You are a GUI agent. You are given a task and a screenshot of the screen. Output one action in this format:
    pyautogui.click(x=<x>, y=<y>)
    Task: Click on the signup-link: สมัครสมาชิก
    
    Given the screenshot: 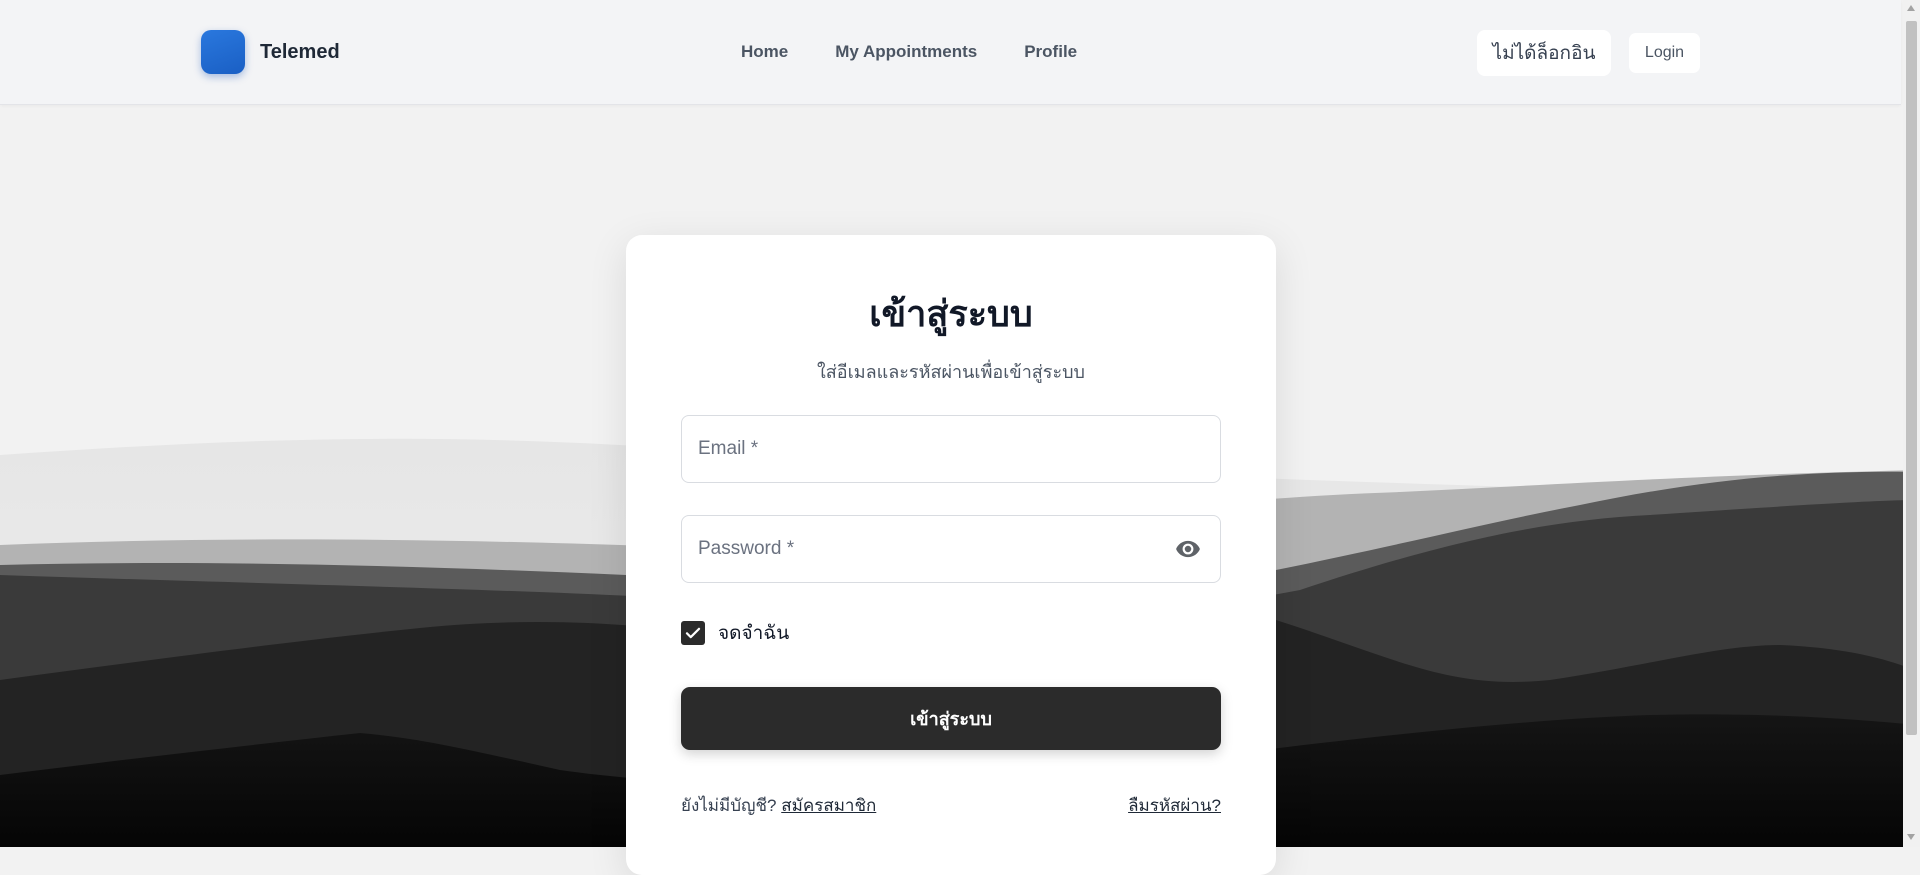 What is the action you would take?
    pyautogui.click(x=828, y=805)
    